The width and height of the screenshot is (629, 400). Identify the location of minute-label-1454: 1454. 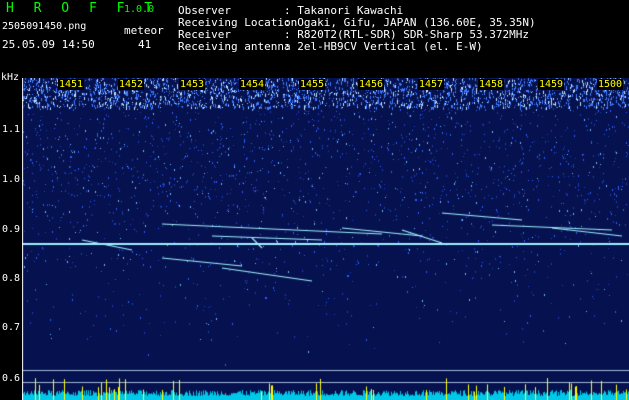
(252, 84).